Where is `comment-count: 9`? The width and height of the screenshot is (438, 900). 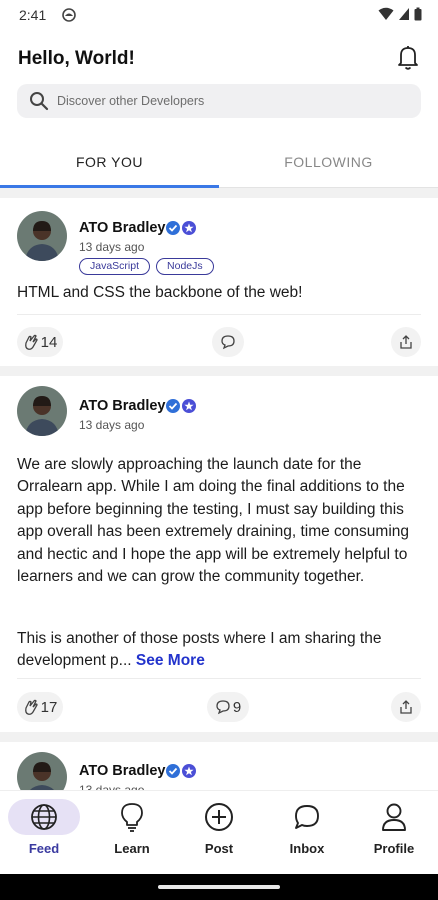
comment-count: 9 is located at coordinates (237, 707).